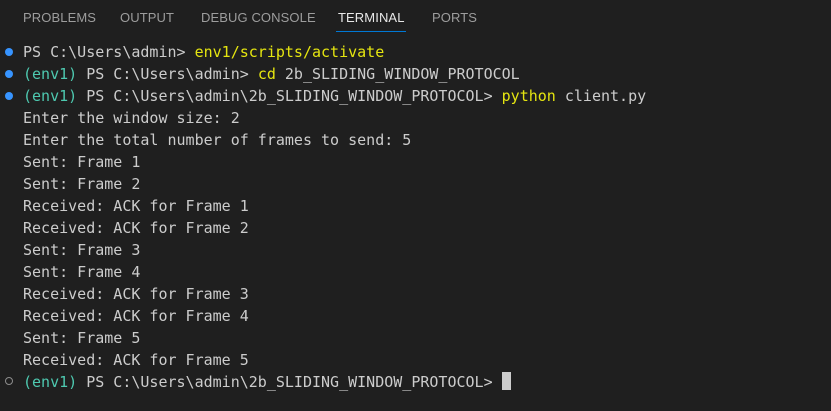  Describe the element at coordinates (136, 360) in the screenshot. I see `output-line: Received: ACK for Frame 5` at that location.